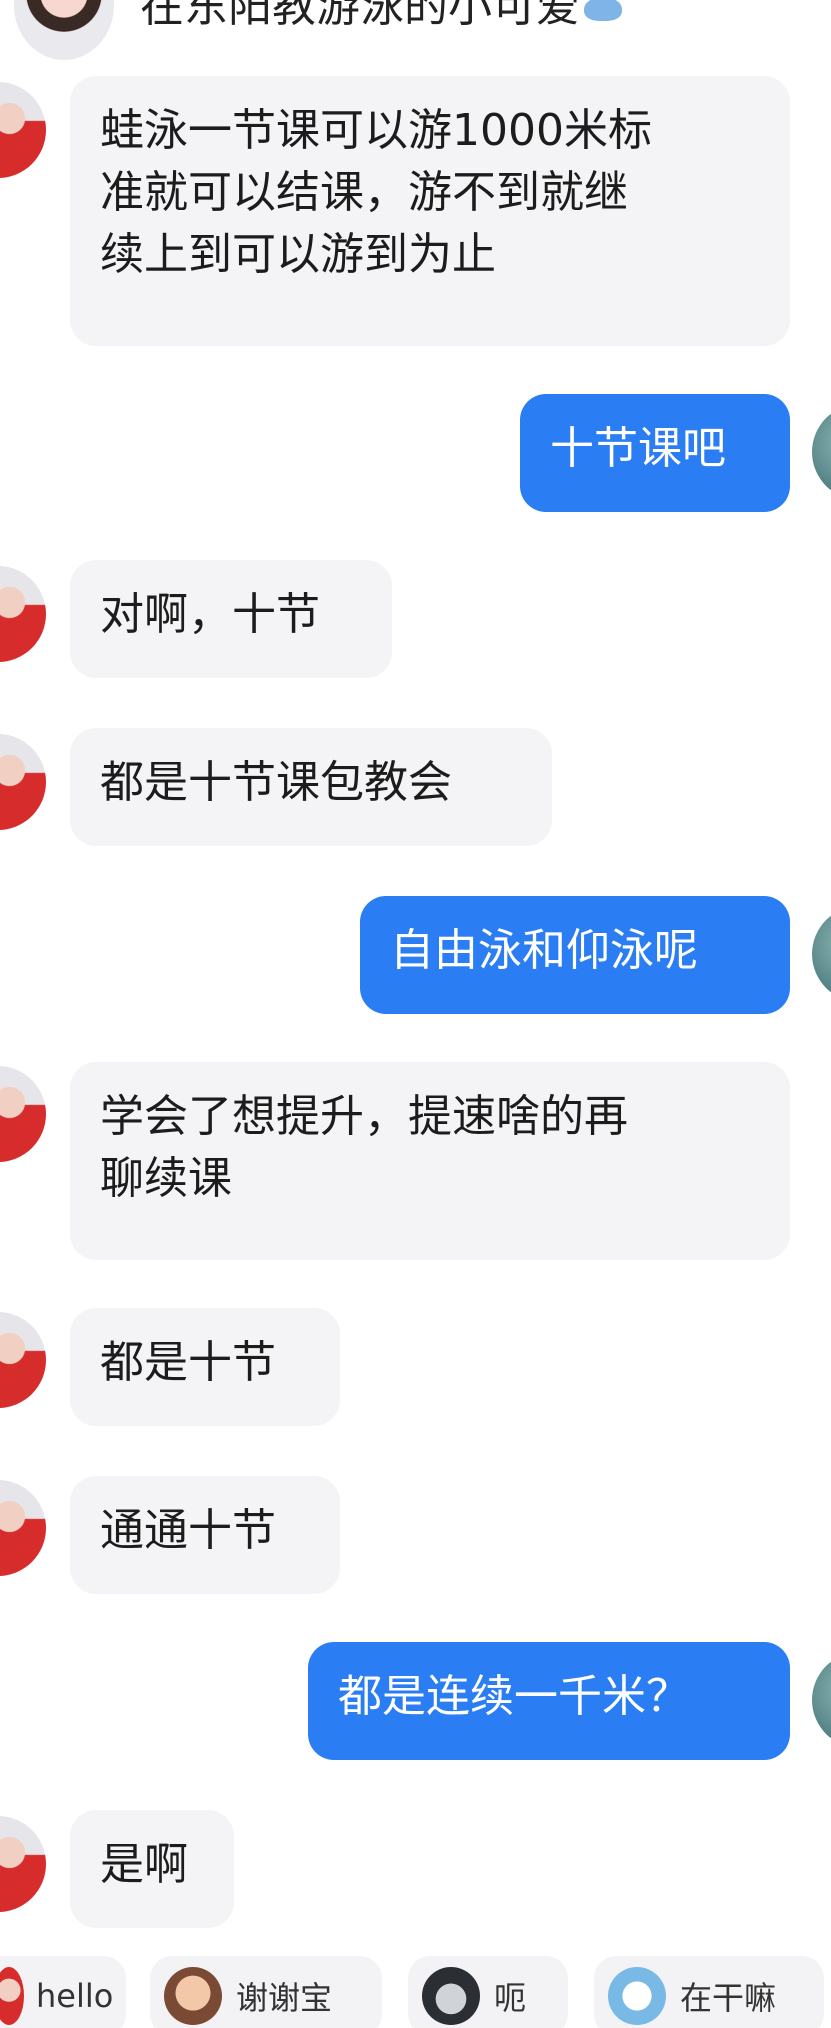 The image size is (831, 2028). I want to click on message-bubble-incoming: 都是十节, so click(205, 1367).